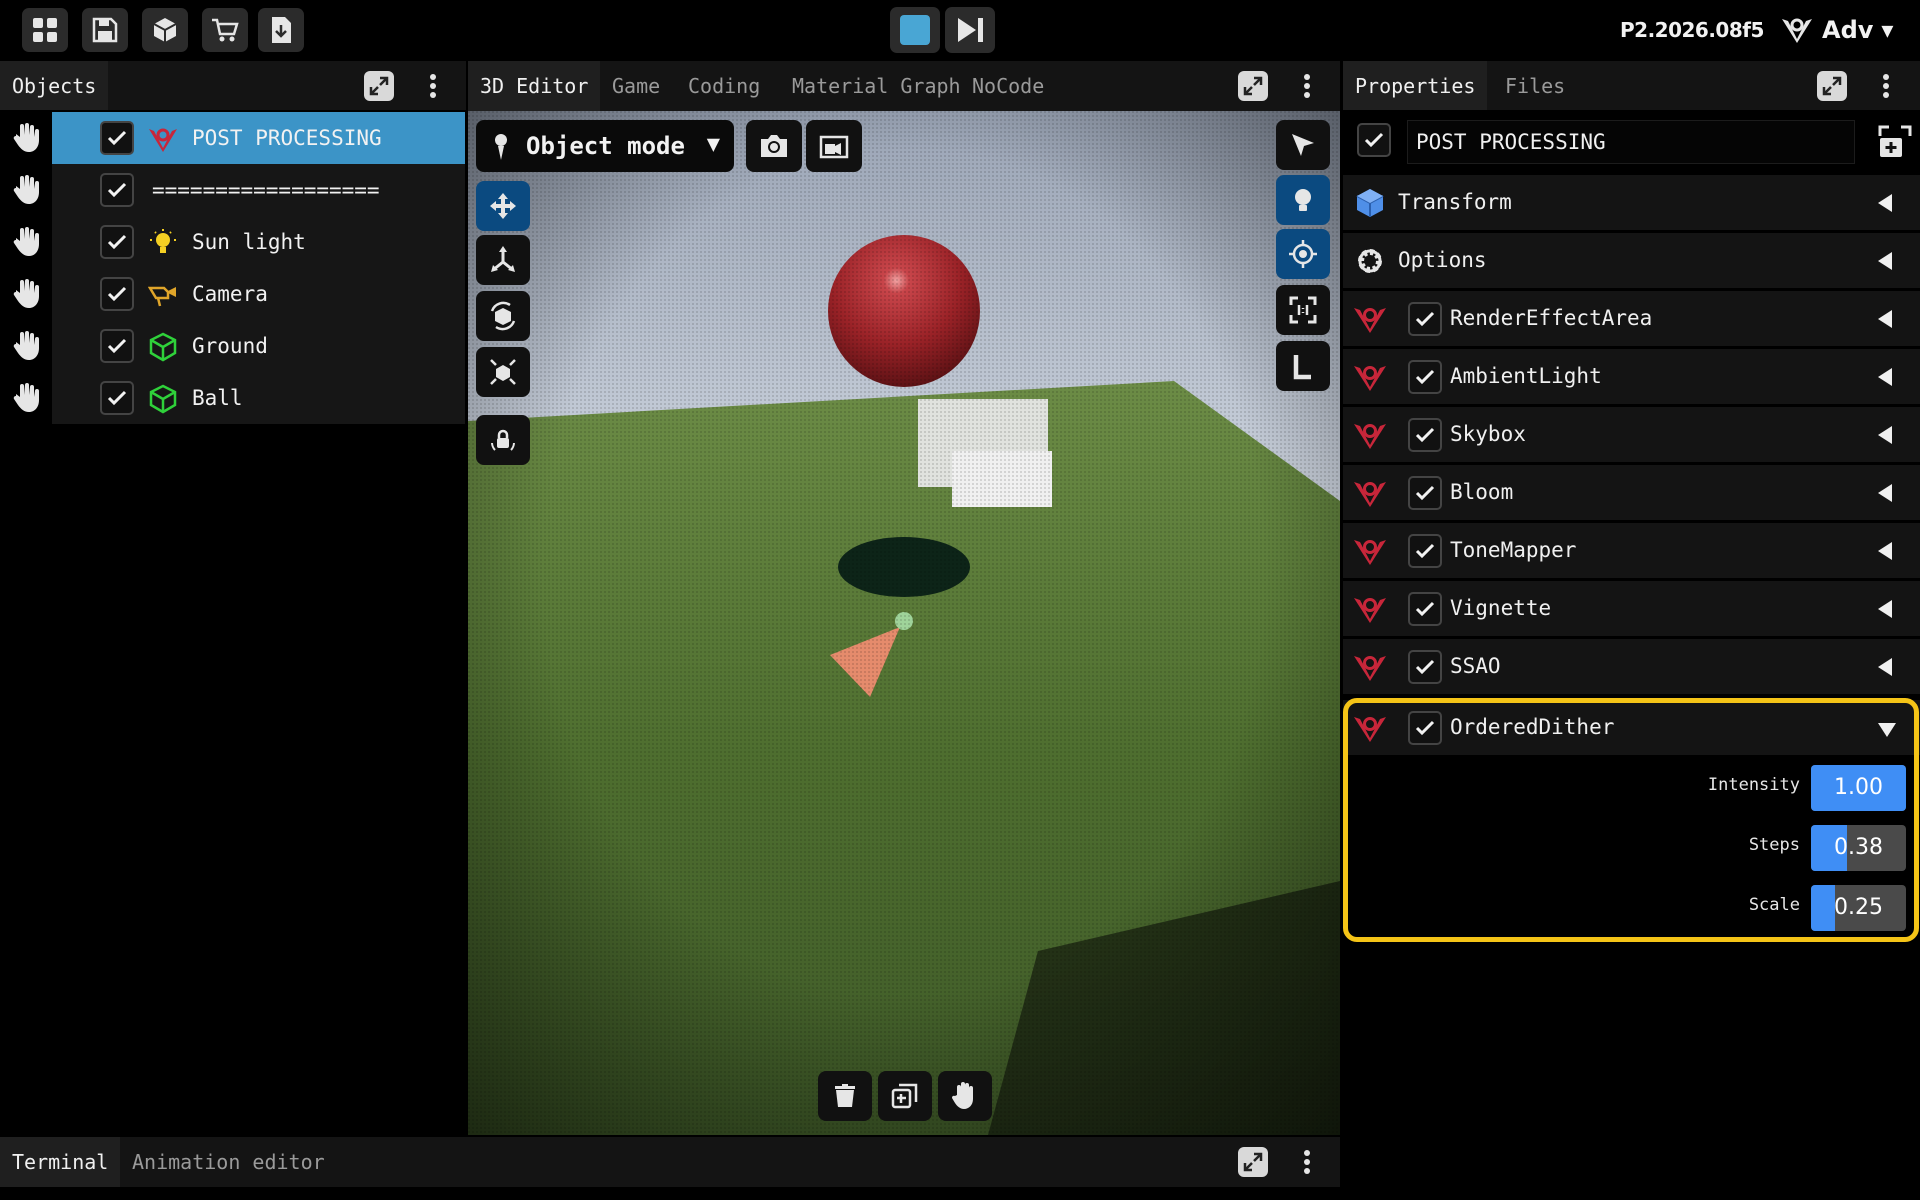  Describe the element at coordinates (724, 86) in the screenshot. I see `tab-coding: Coding` at that location.